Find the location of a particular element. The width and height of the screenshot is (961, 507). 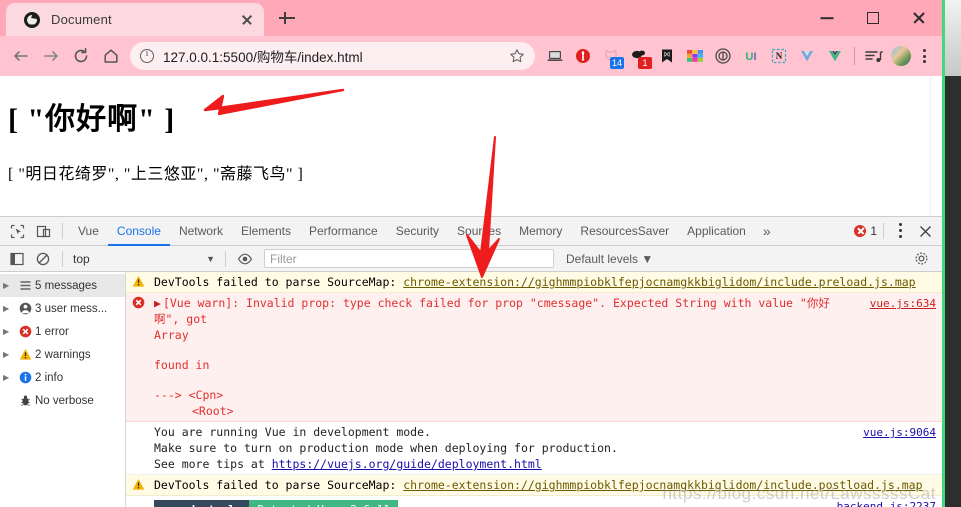

tab-application: Application is located at coordinates (716, 231).